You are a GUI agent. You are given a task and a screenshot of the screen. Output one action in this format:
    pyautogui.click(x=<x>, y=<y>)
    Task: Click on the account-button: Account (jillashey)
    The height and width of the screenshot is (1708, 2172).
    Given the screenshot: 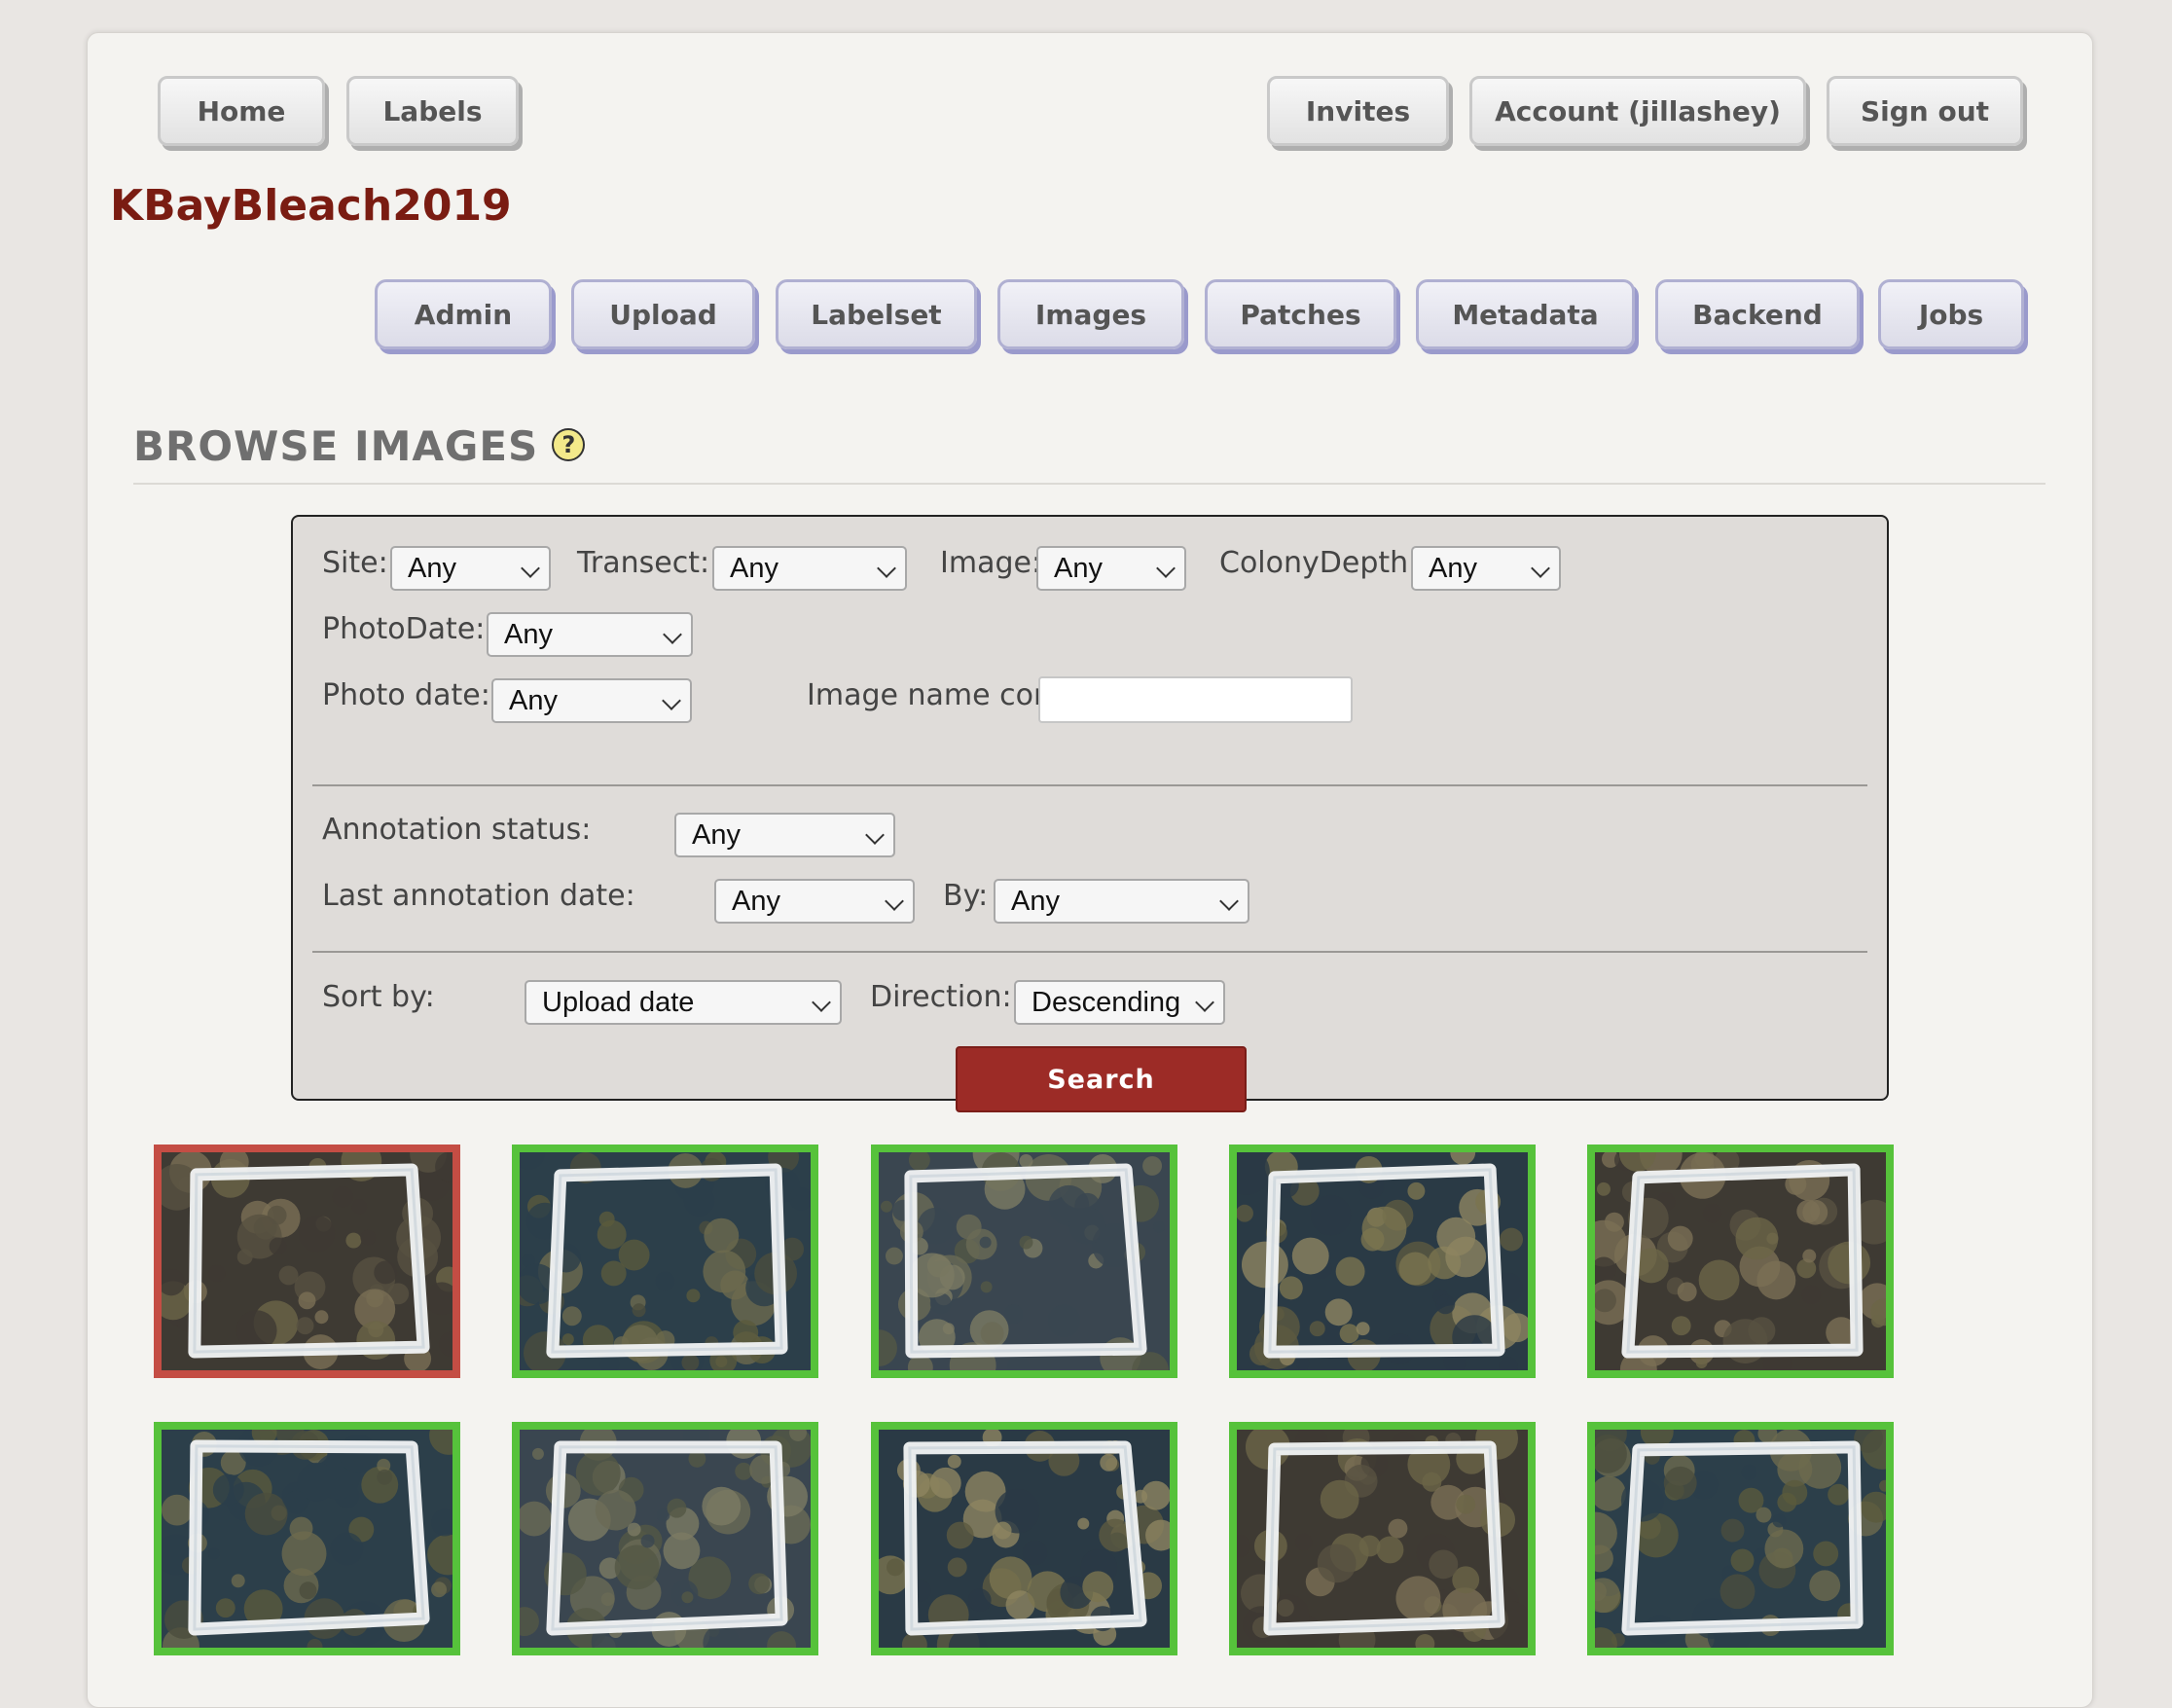 What is the action you would take?
    pyautogui.click(x=1638, y=111)
    